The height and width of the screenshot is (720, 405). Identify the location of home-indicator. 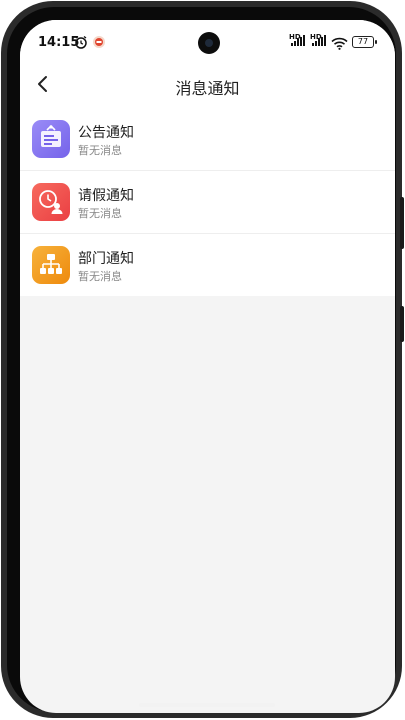
(207, 705).